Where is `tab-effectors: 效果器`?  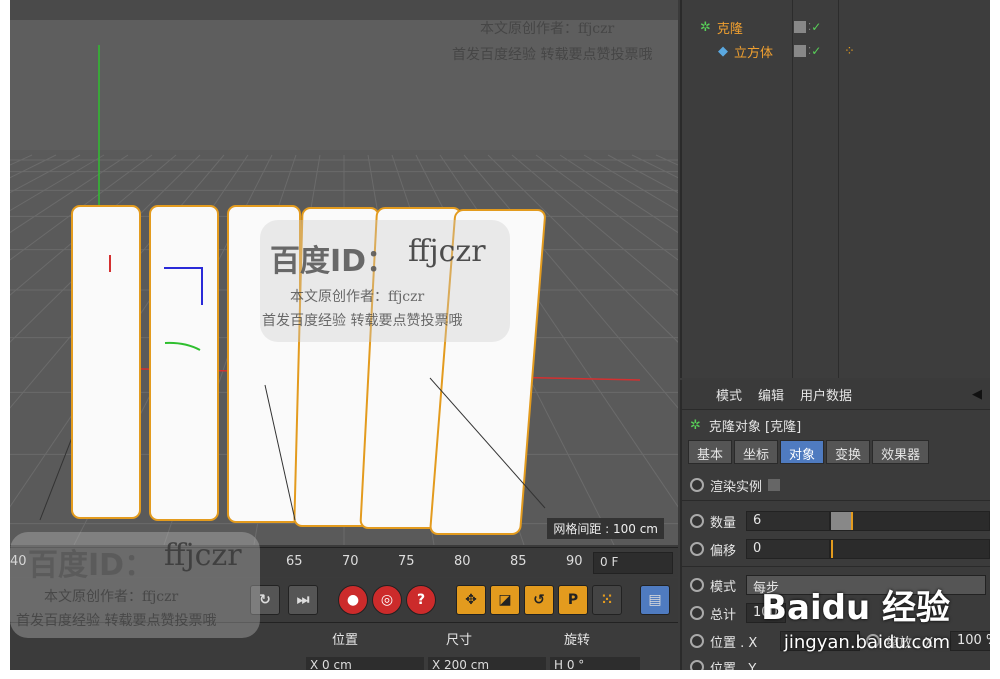 tab-effectors: 效果器 is located at coordinates (901, 452).